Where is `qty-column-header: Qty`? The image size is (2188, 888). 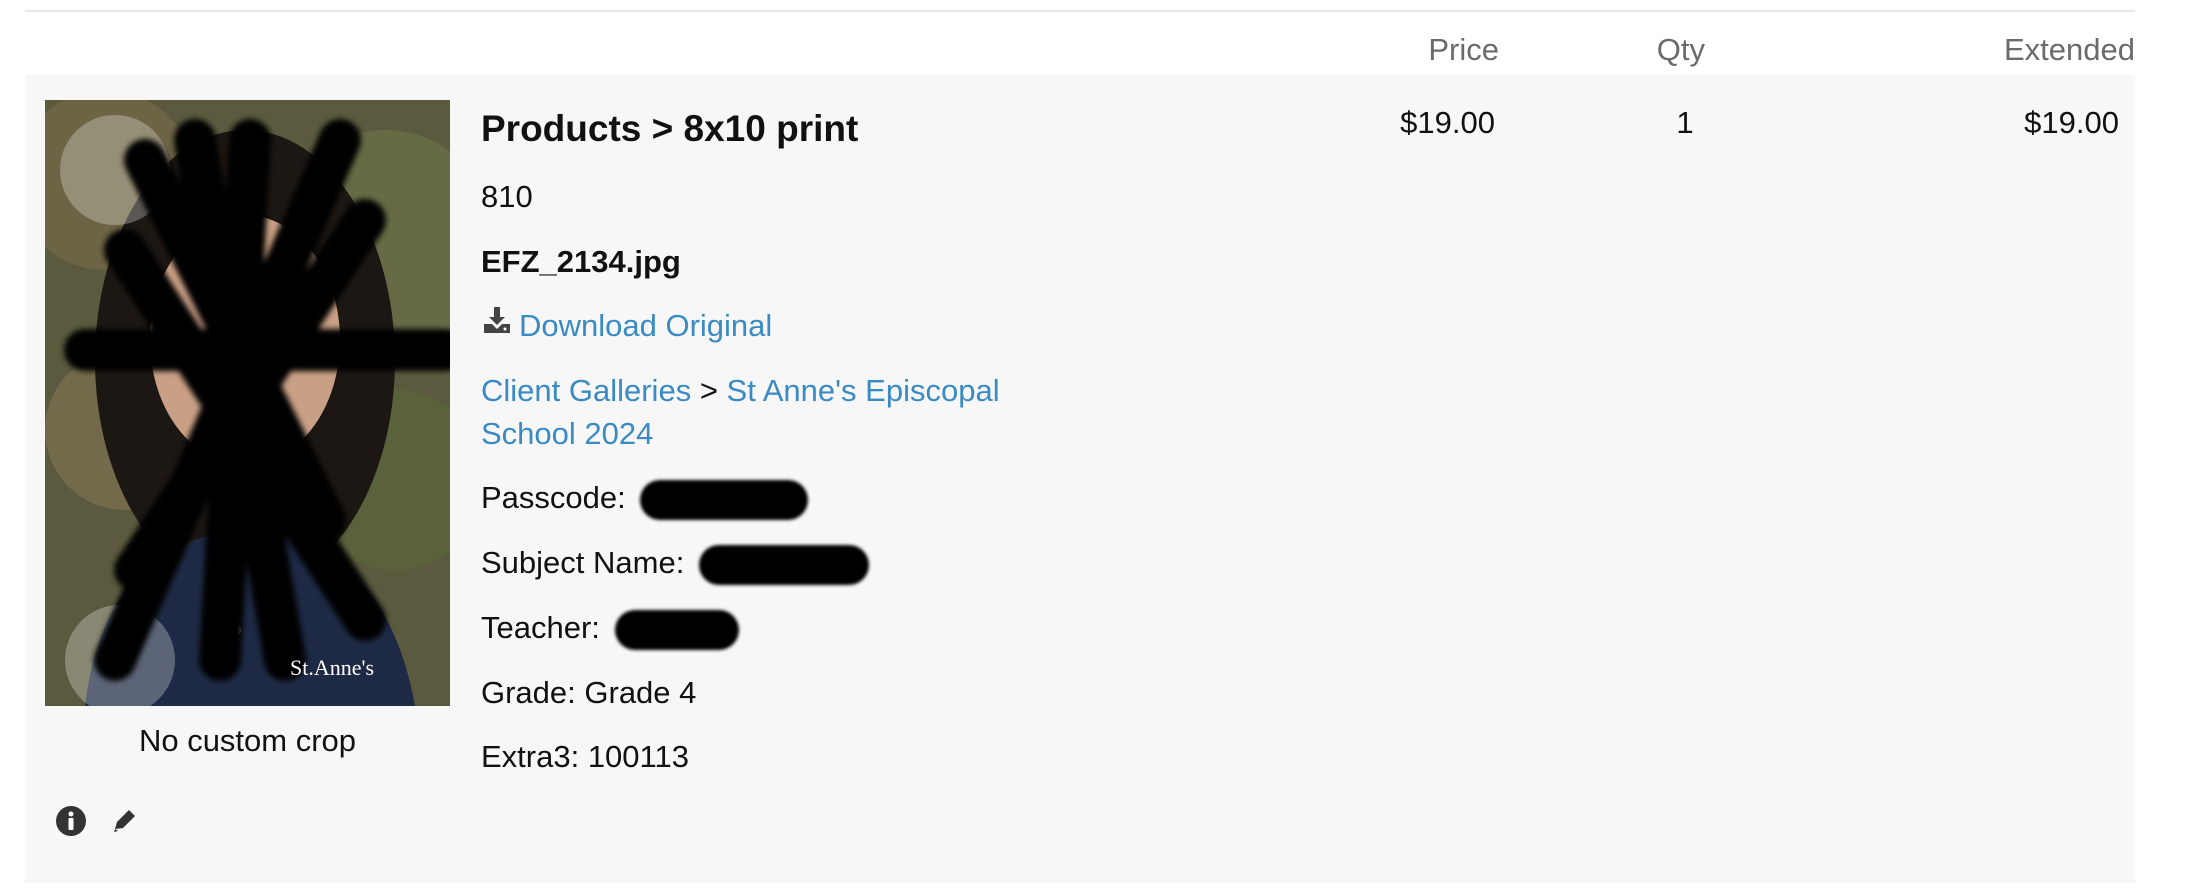 qty-column-header: Qty is located at coordinates (1680, 49).